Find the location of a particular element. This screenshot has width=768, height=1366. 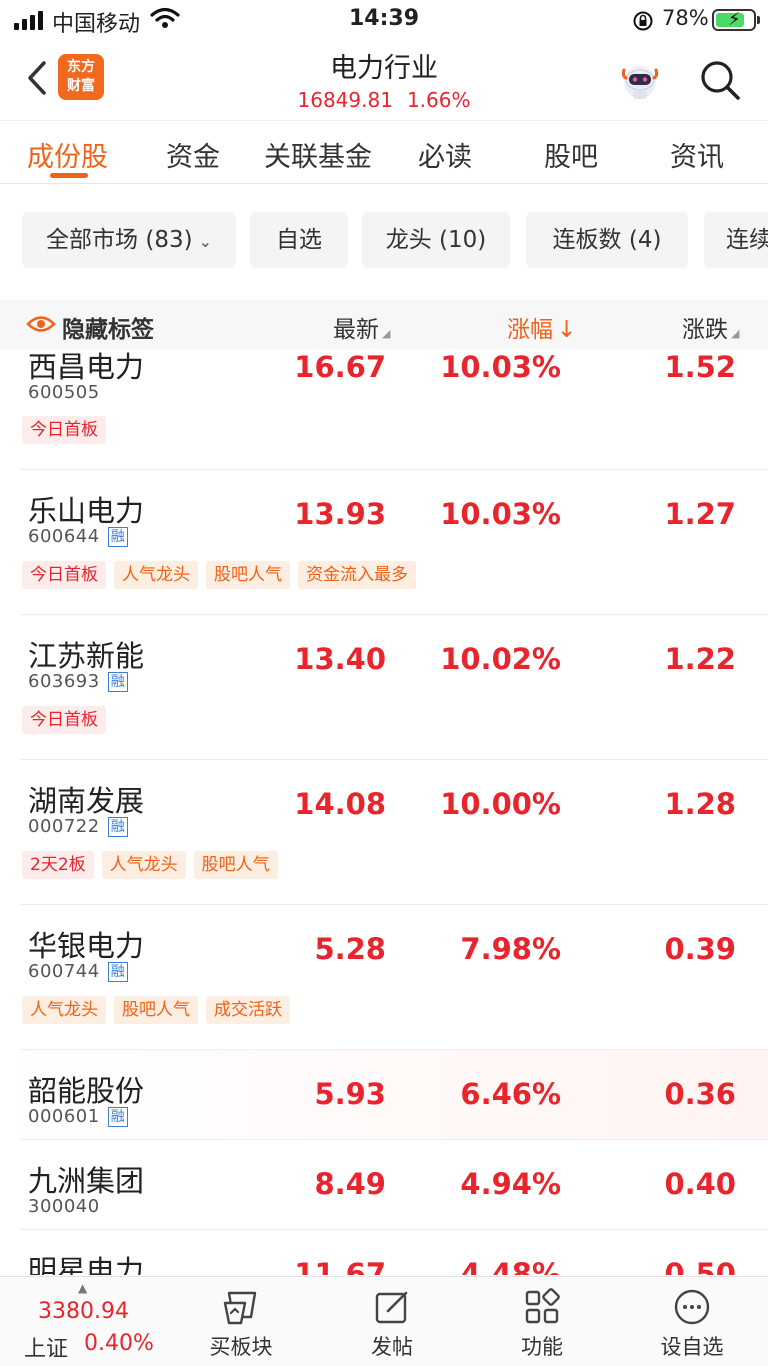

expand-up-icon: ▲ is located at coordinates (82, 1288).